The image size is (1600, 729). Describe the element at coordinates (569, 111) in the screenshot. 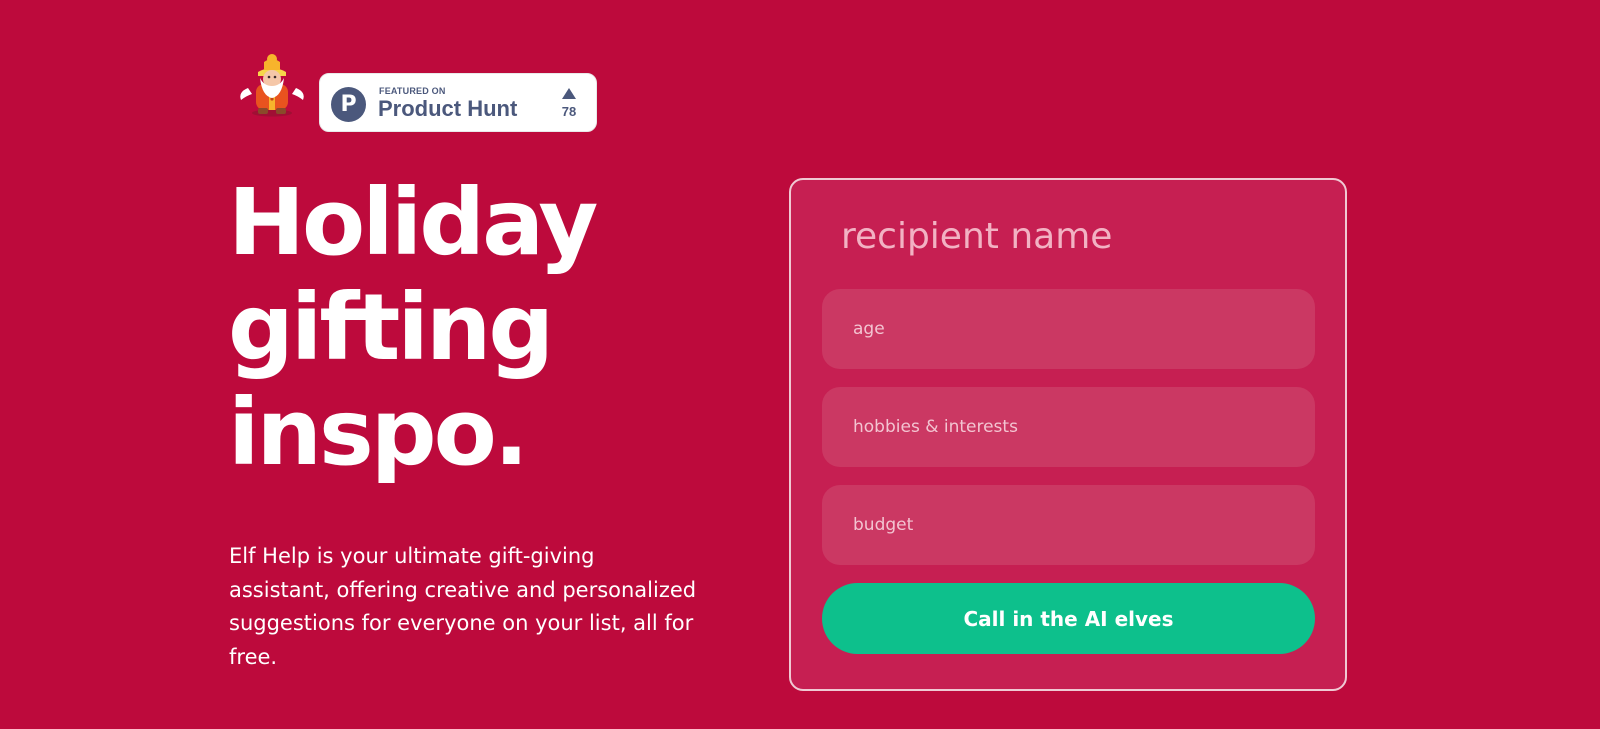

I see `upvote-count: 78` at that location.